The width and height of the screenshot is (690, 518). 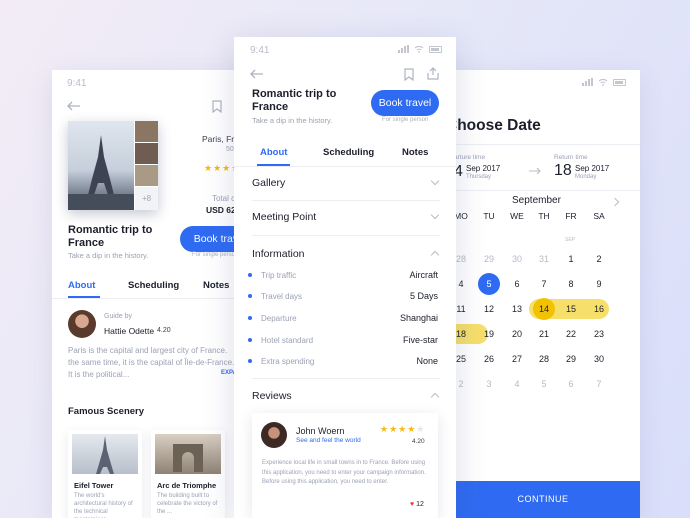 What do you see at coordinates (586, 177) in the screenshot?
I see `return-weekday: Monday` at bounding box center [586, 177].